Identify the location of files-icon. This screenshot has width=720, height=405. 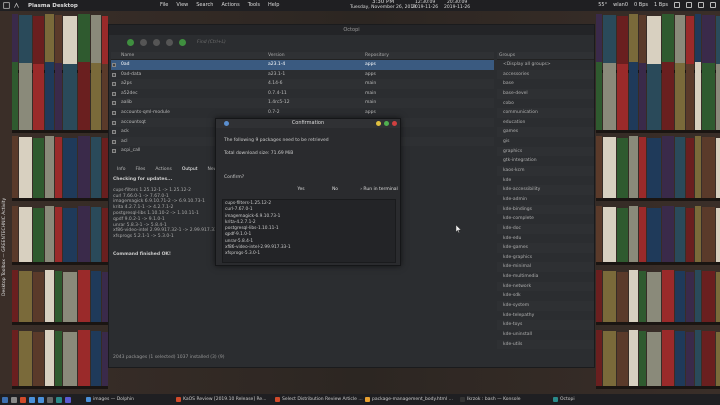
(32, 399).